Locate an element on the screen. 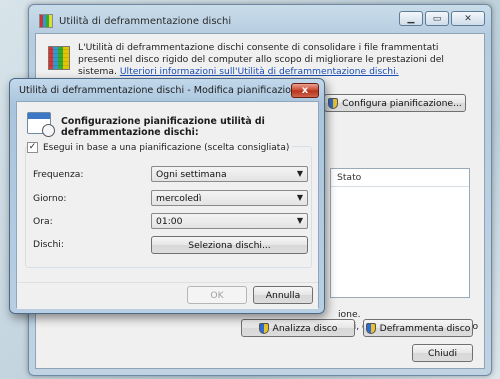 The height and width of the screenshot is (379, 500). frequency-dropdown: Ogni settimana ▼ is located at coordinates (229, 174).